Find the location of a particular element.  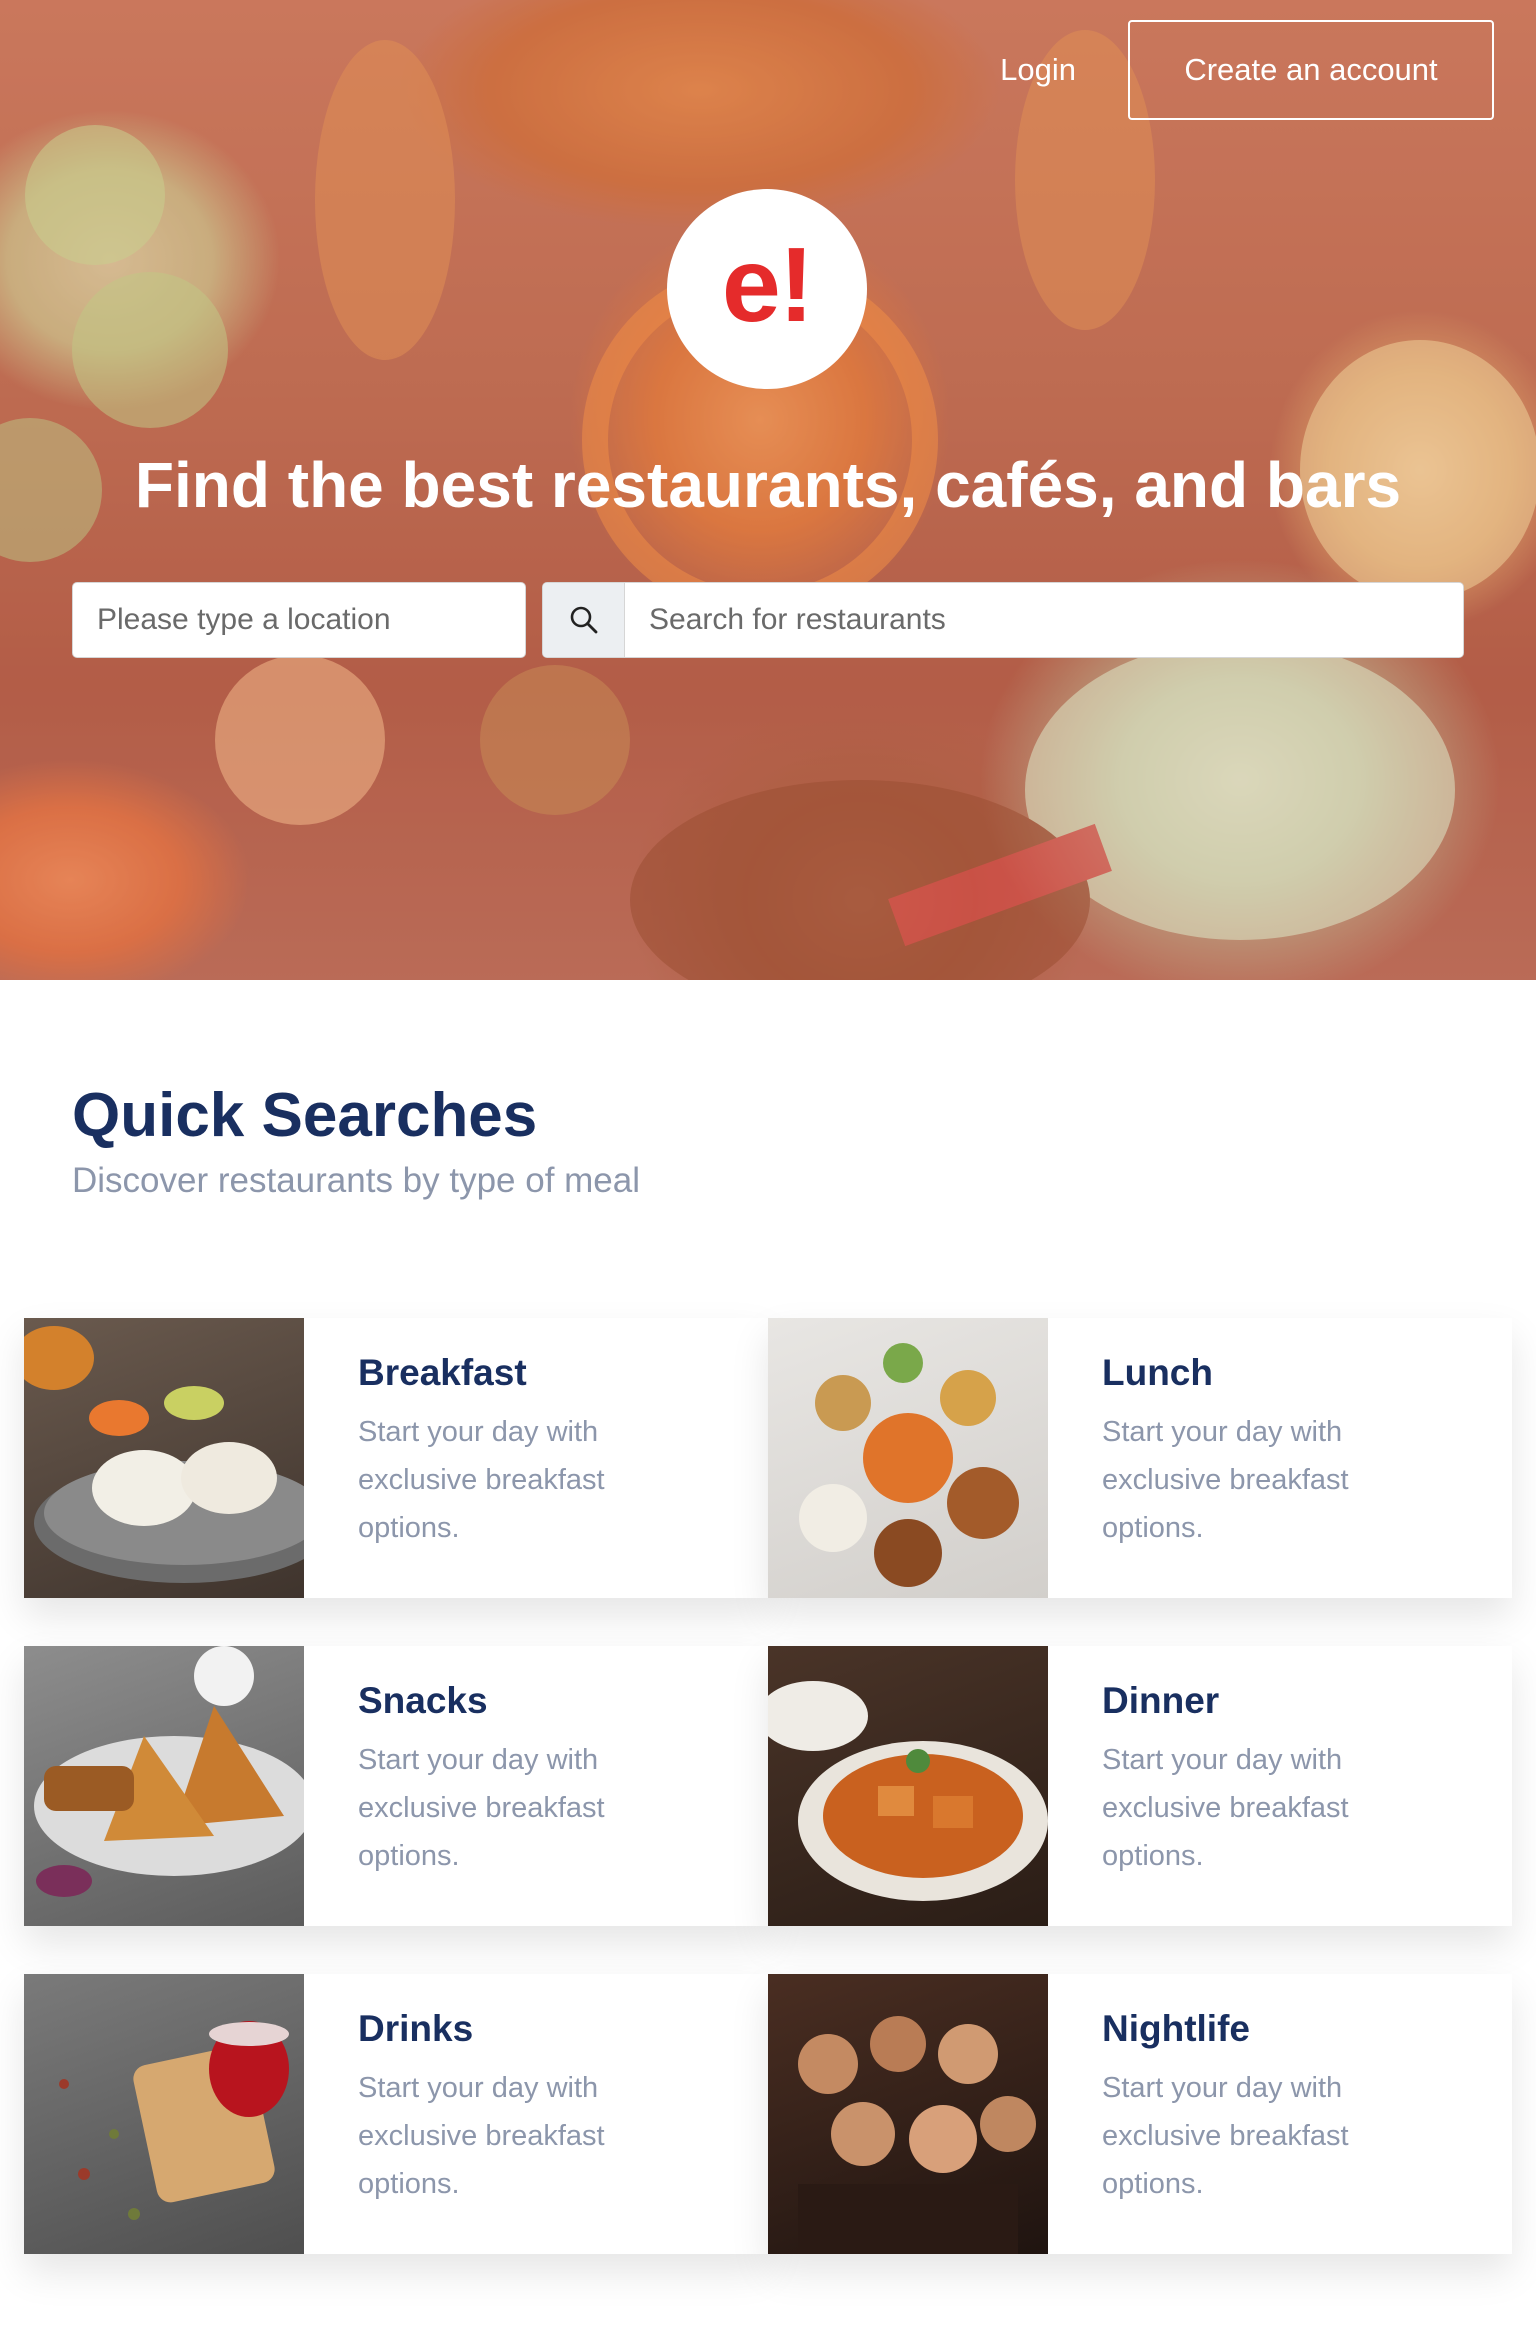

site-logo: e! is located at coordinates (767, 289).